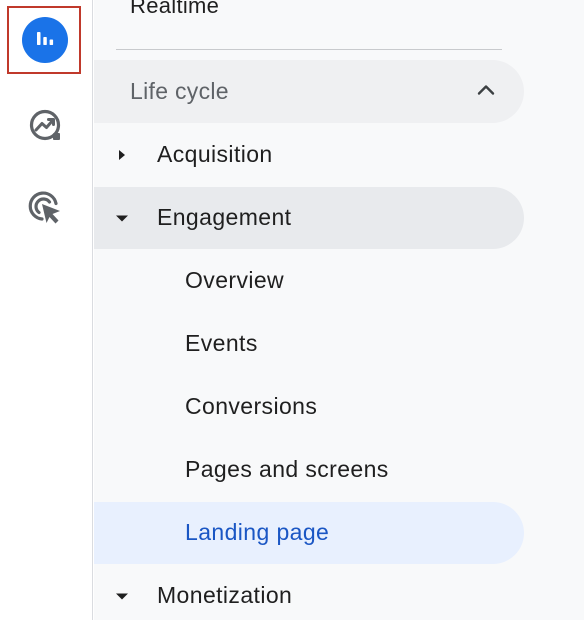 This screenshot has width=584, height=620. Describe the element at coordinates (224, 217) in the screenshot. I see `nav-item-label: Engagement` at that location.